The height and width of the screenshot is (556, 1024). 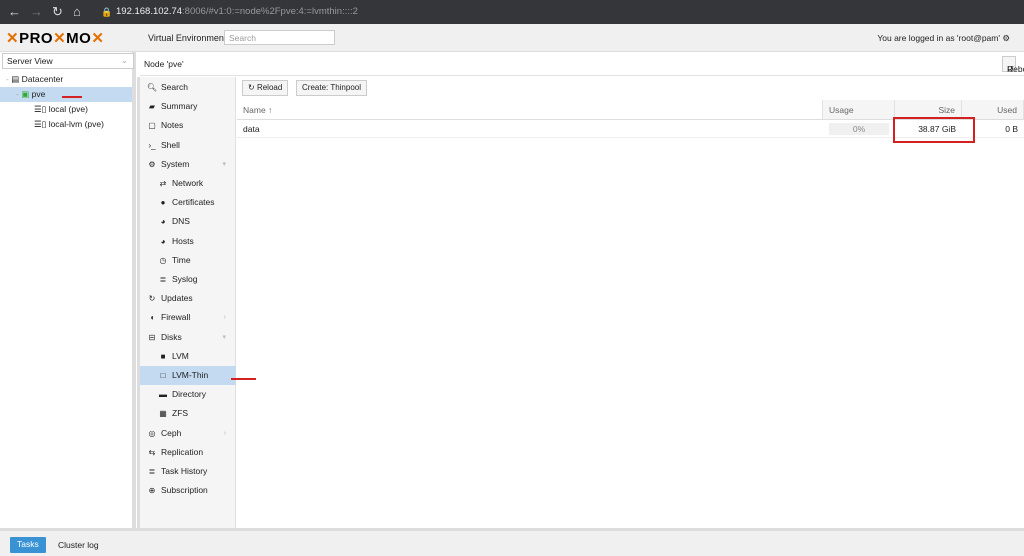 I want to click on tree-item-datacenter: - ▤ Datacenter, so click(x=66, y=79).